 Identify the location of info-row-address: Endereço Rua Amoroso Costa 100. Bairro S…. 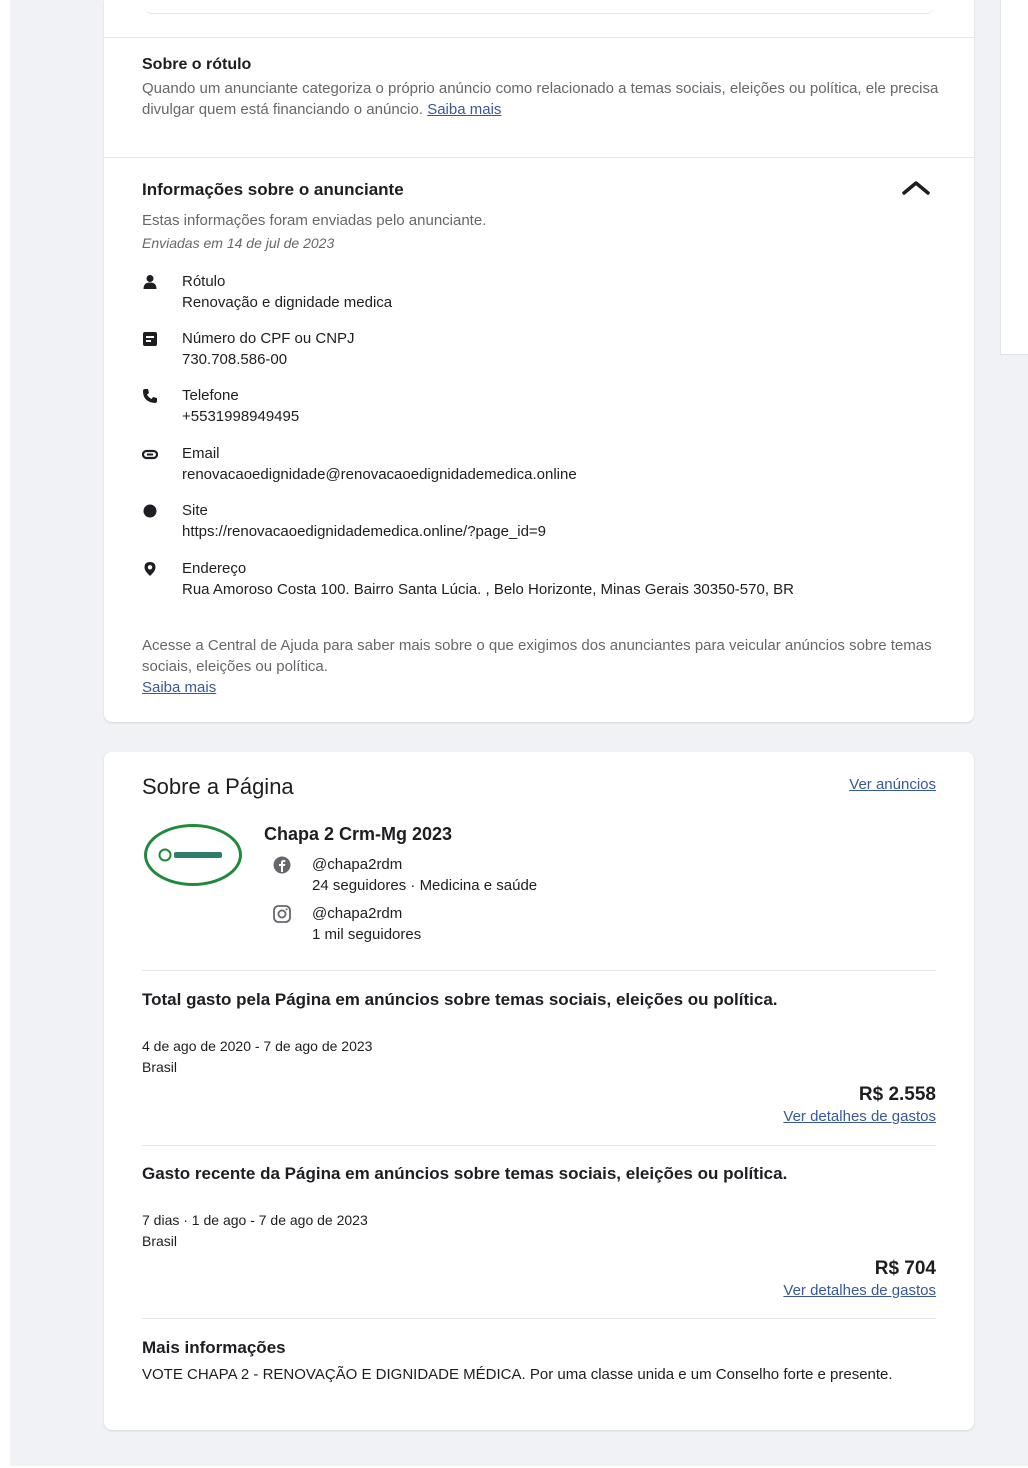
(532, 591).